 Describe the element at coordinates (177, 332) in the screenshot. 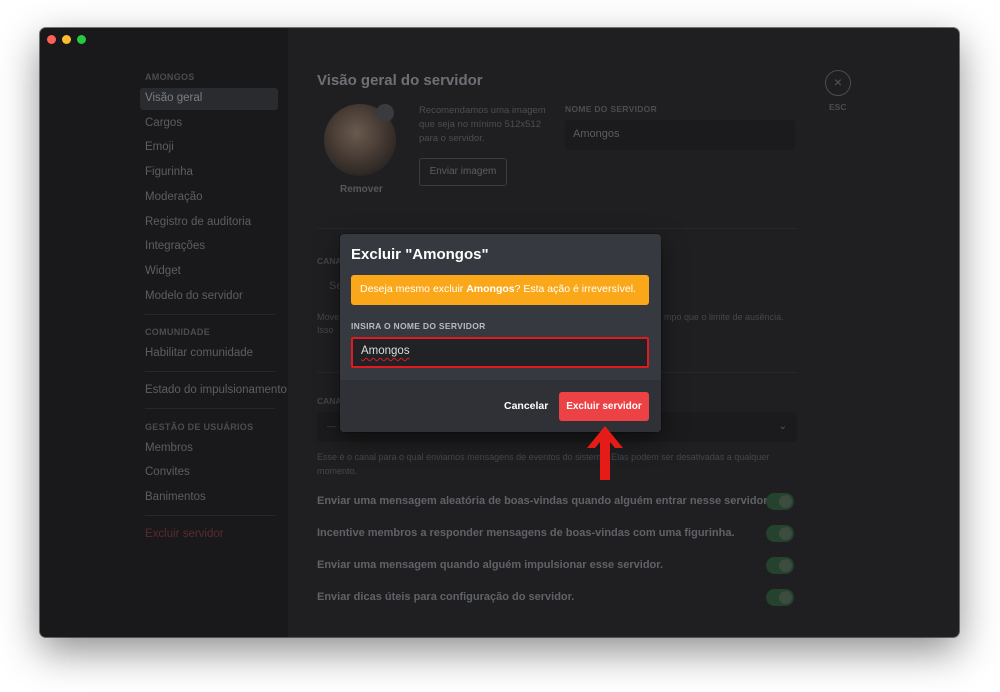

I see `sidebar-section-title: COMUNIDADE` at that location.